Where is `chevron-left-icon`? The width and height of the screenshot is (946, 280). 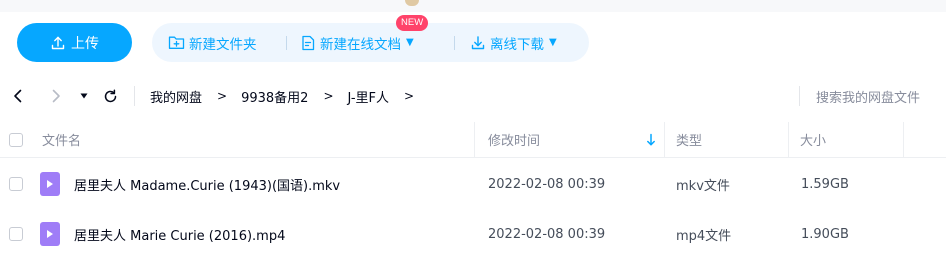
chevron-left-icon is located at coordinates (18, 96).